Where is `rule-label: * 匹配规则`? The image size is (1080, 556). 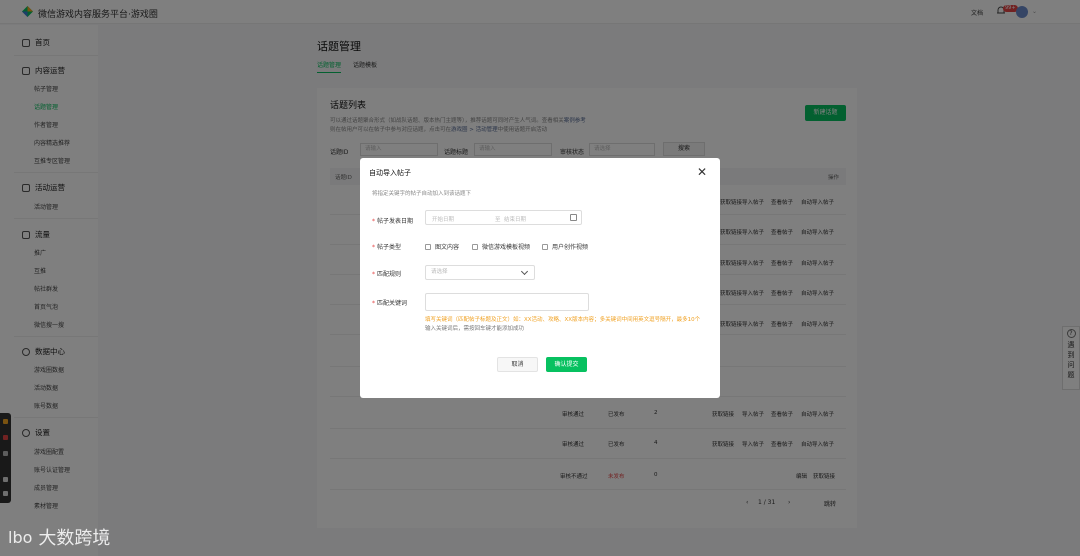
rule-label: * 匹配规则 is located at coordinates (386, 273).